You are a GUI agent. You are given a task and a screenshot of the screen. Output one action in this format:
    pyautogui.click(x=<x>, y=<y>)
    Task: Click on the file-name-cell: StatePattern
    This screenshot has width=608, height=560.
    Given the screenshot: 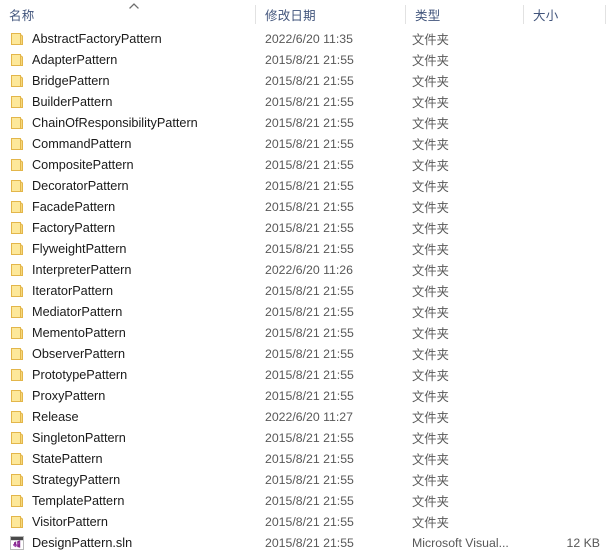 What is the action you would take?
    pyautogui.click(x=56, y=458)
    